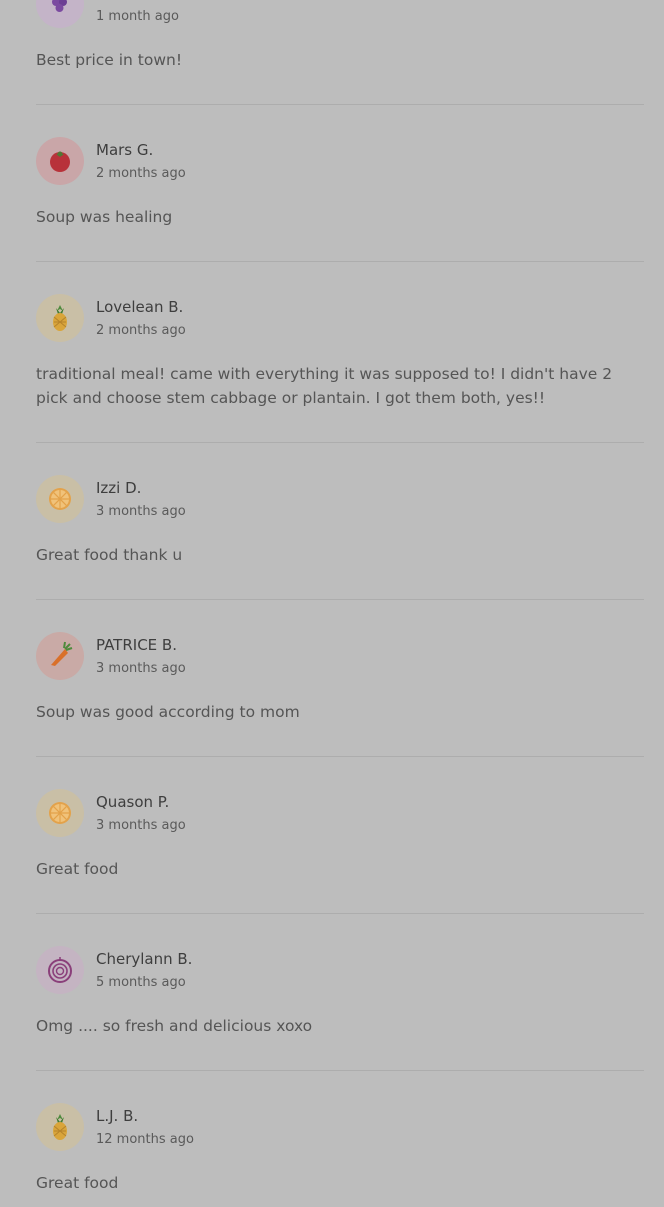  I want to click on carrot-icon, so click(60, 656).